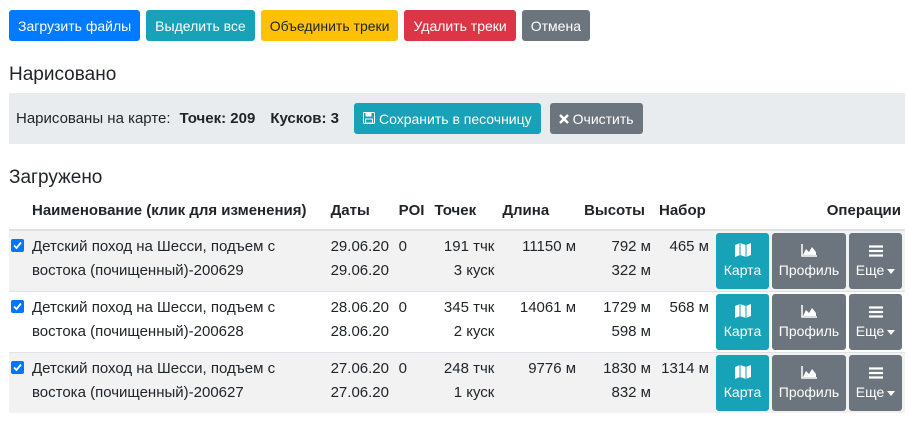  Describe the element at coordinates (539, 322) in the screenshot. I see `track-length: 14061 м` at that location.